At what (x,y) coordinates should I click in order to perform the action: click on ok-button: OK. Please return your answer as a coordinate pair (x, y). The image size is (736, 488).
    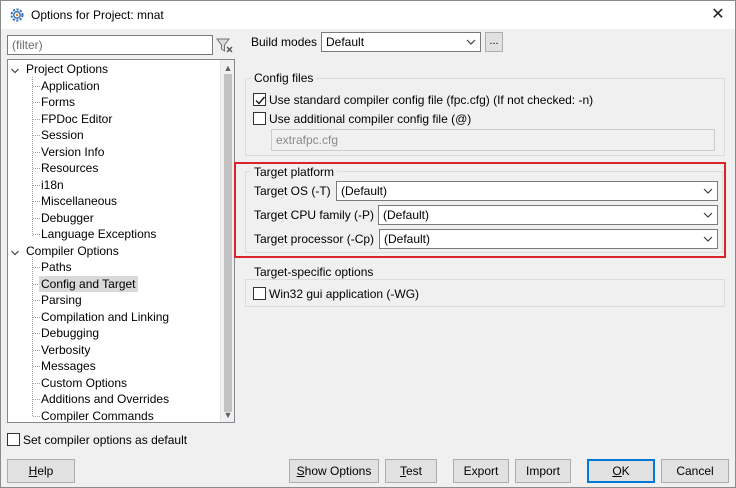
    Looking at the image, I should click on (621, 471).